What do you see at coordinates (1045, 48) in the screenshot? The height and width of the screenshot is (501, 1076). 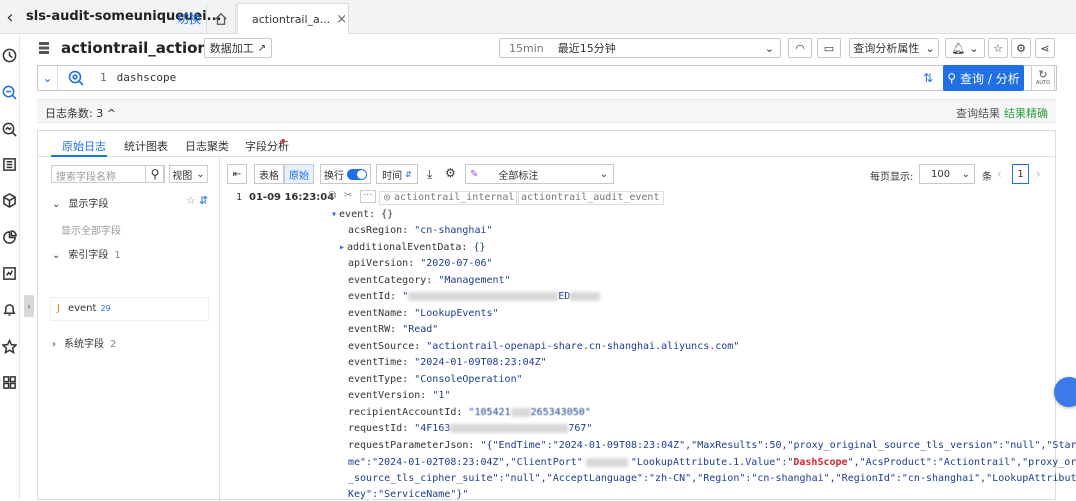 I see `share-button: ⋖` at bounding box center [1045, 48].